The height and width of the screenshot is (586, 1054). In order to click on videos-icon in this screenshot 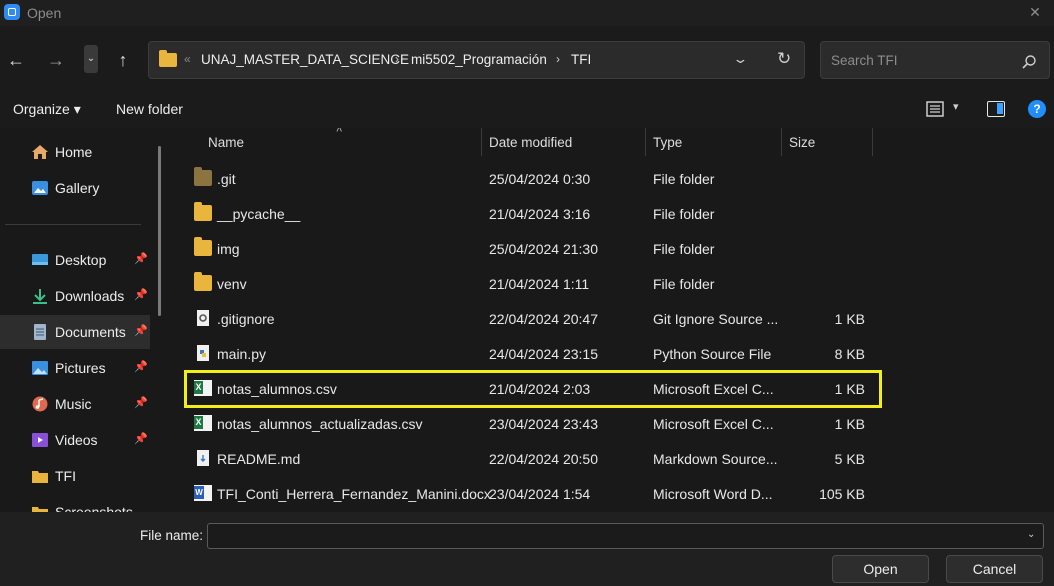, I will do `click(40, 440)`.